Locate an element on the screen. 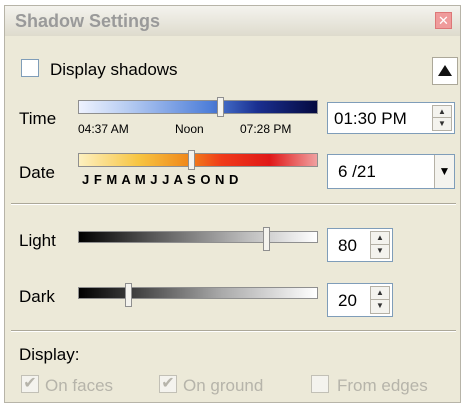 The height and width of the screenshot is (406, 465). time-slider is located at coordinates (198, 107).